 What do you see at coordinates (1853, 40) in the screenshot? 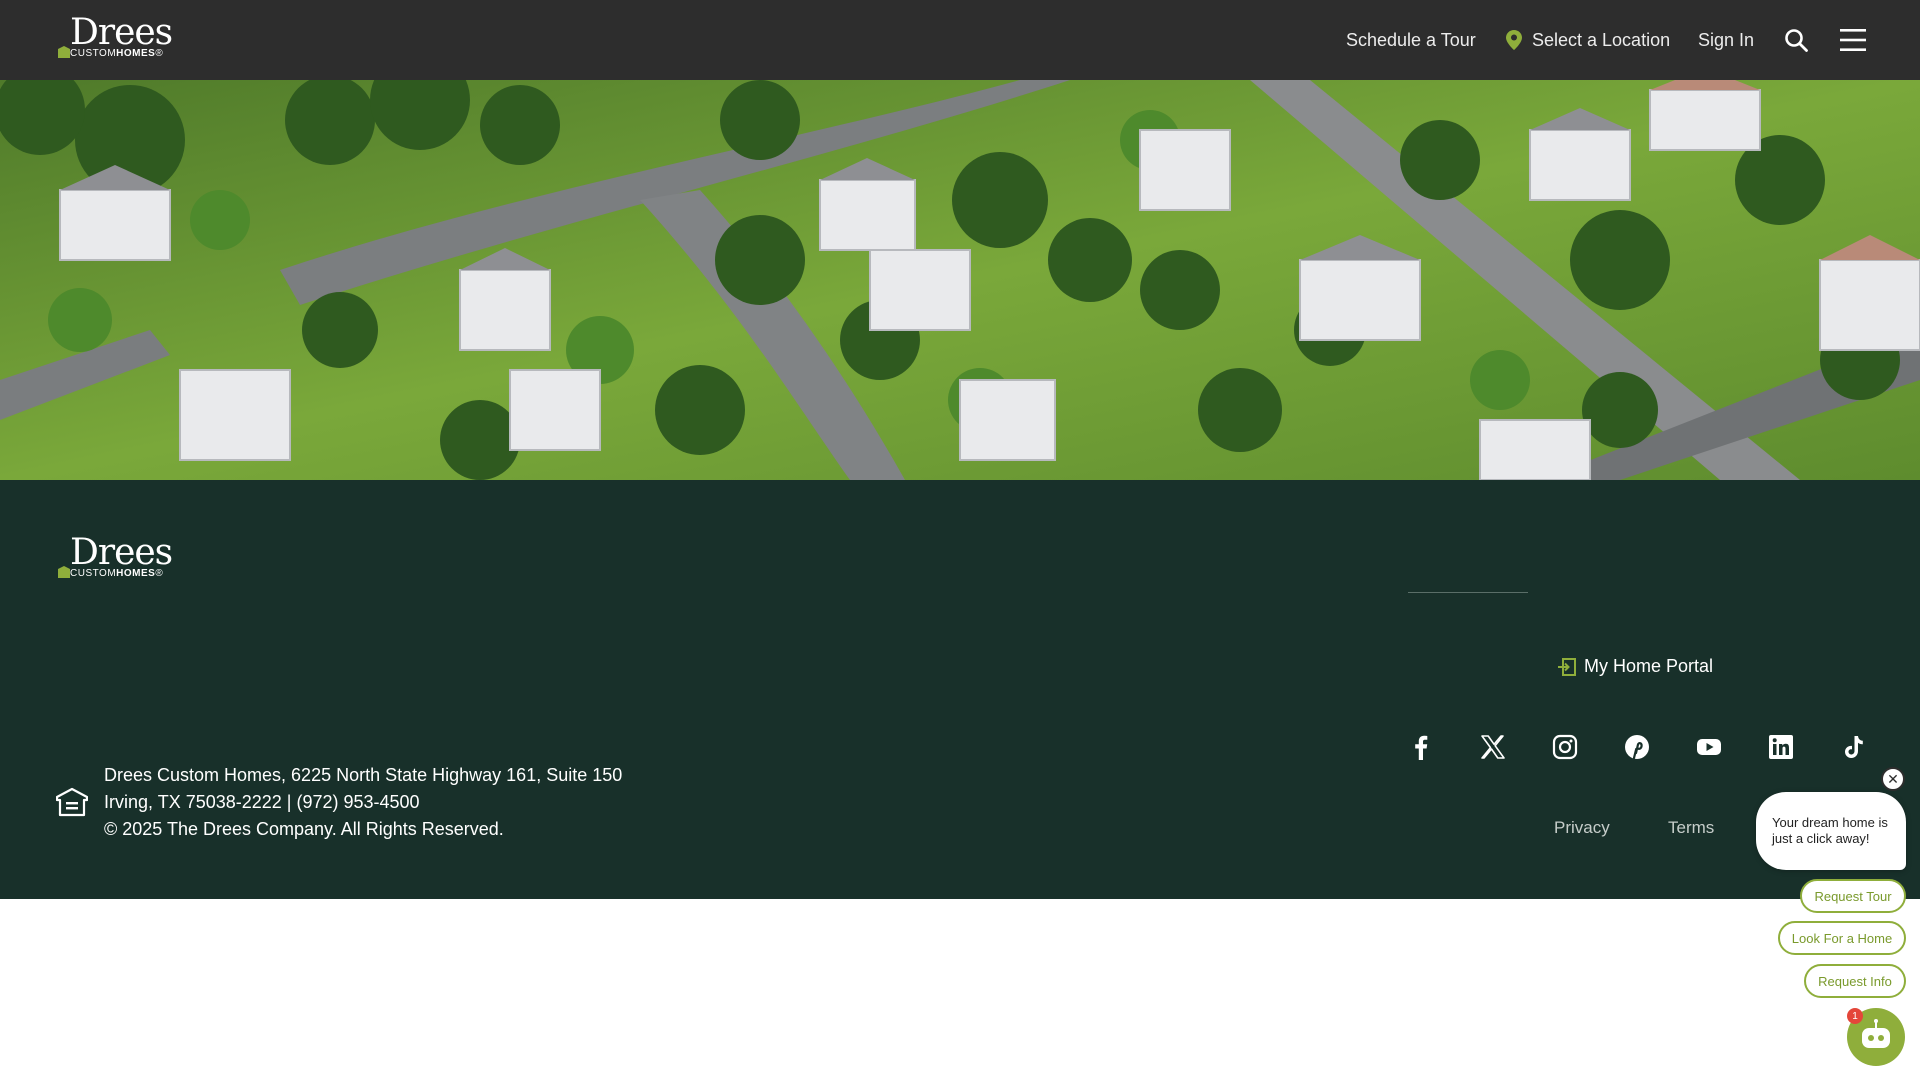
I see `hamburger-menu-icon` at bounding box center [1853, 40].